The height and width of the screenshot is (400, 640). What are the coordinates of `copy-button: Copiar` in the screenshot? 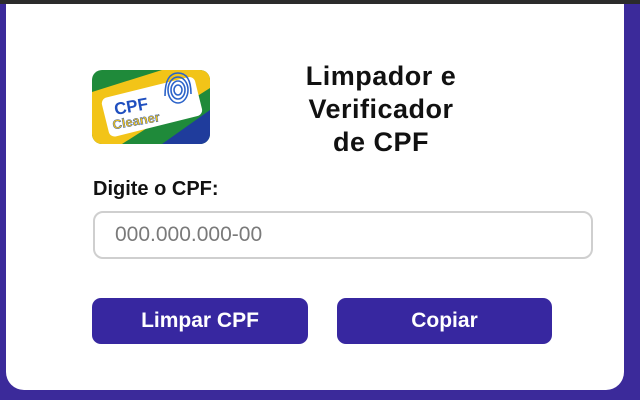 It's located at (444, 321).